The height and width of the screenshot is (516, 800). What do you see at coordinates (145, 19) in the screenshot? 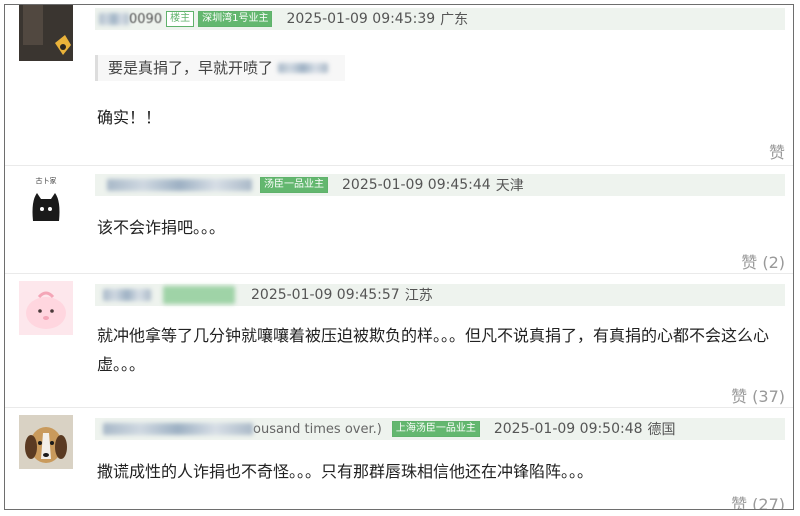
I see `username-visible: 0090` at bounding box center [145, 19].